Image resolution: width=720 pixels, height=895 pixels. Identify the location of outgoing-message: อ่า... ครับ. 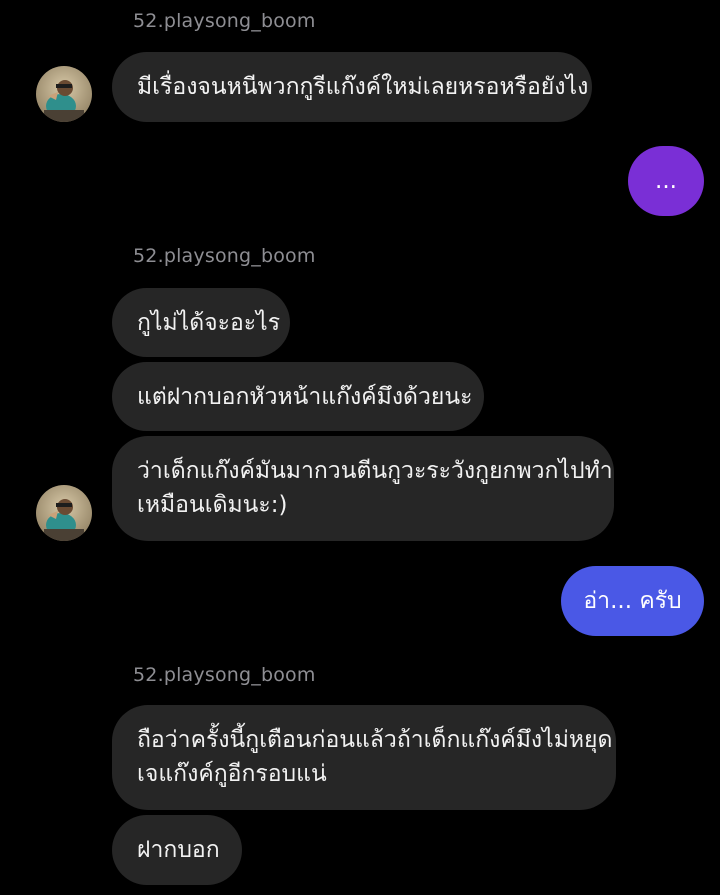
(632, 601).